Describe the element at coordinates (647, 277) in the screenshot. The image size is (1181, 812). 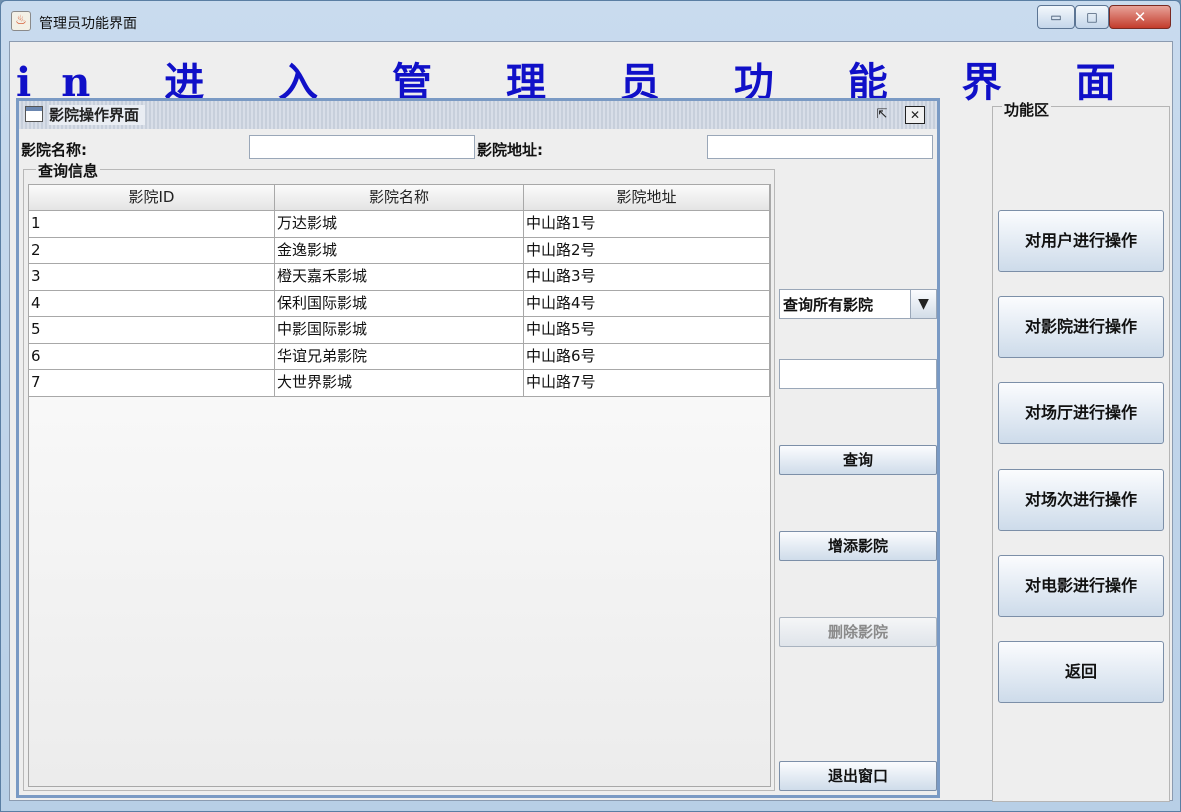
I see `cell-address: 中山路3号` at that location.